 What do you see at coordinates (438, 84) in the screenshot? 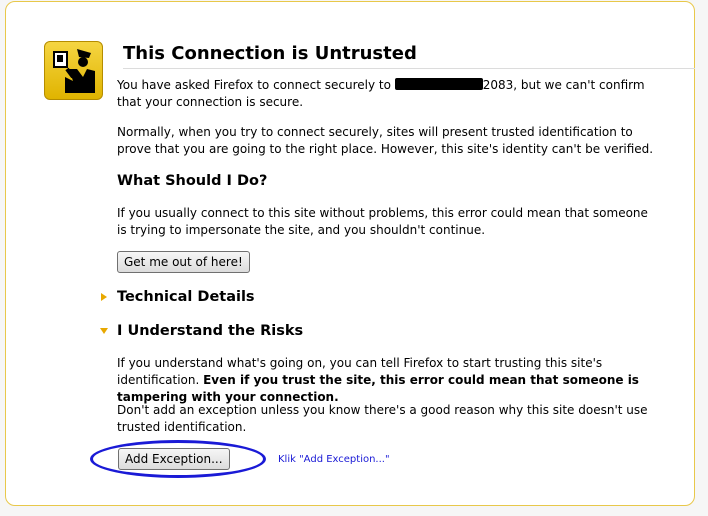
I see `redacted-hostname` at bounding box center [438, 84].